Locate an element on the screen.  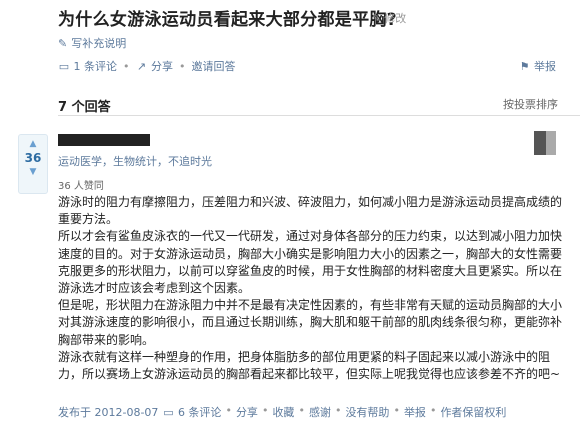
upvoters-count: 36 人赞同 is located at coordinates (81, 184).